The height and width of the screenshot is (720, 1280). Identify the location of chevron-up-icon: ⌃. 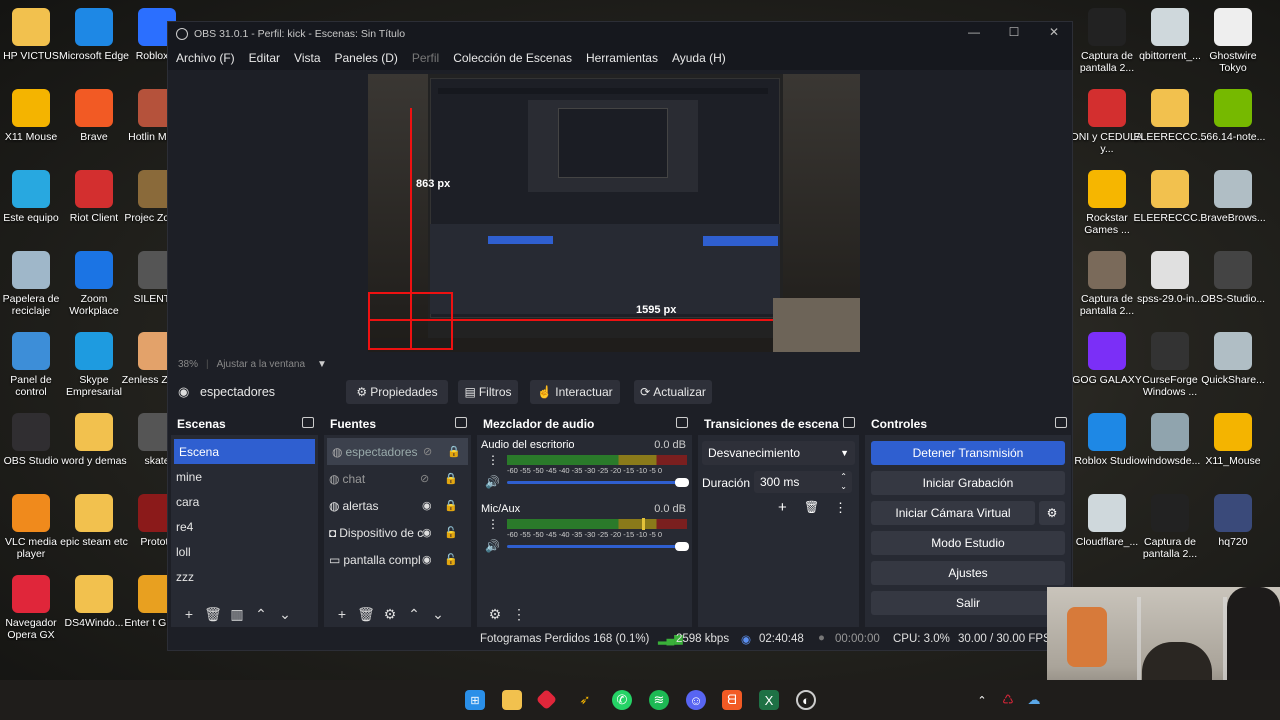
(982, 700).